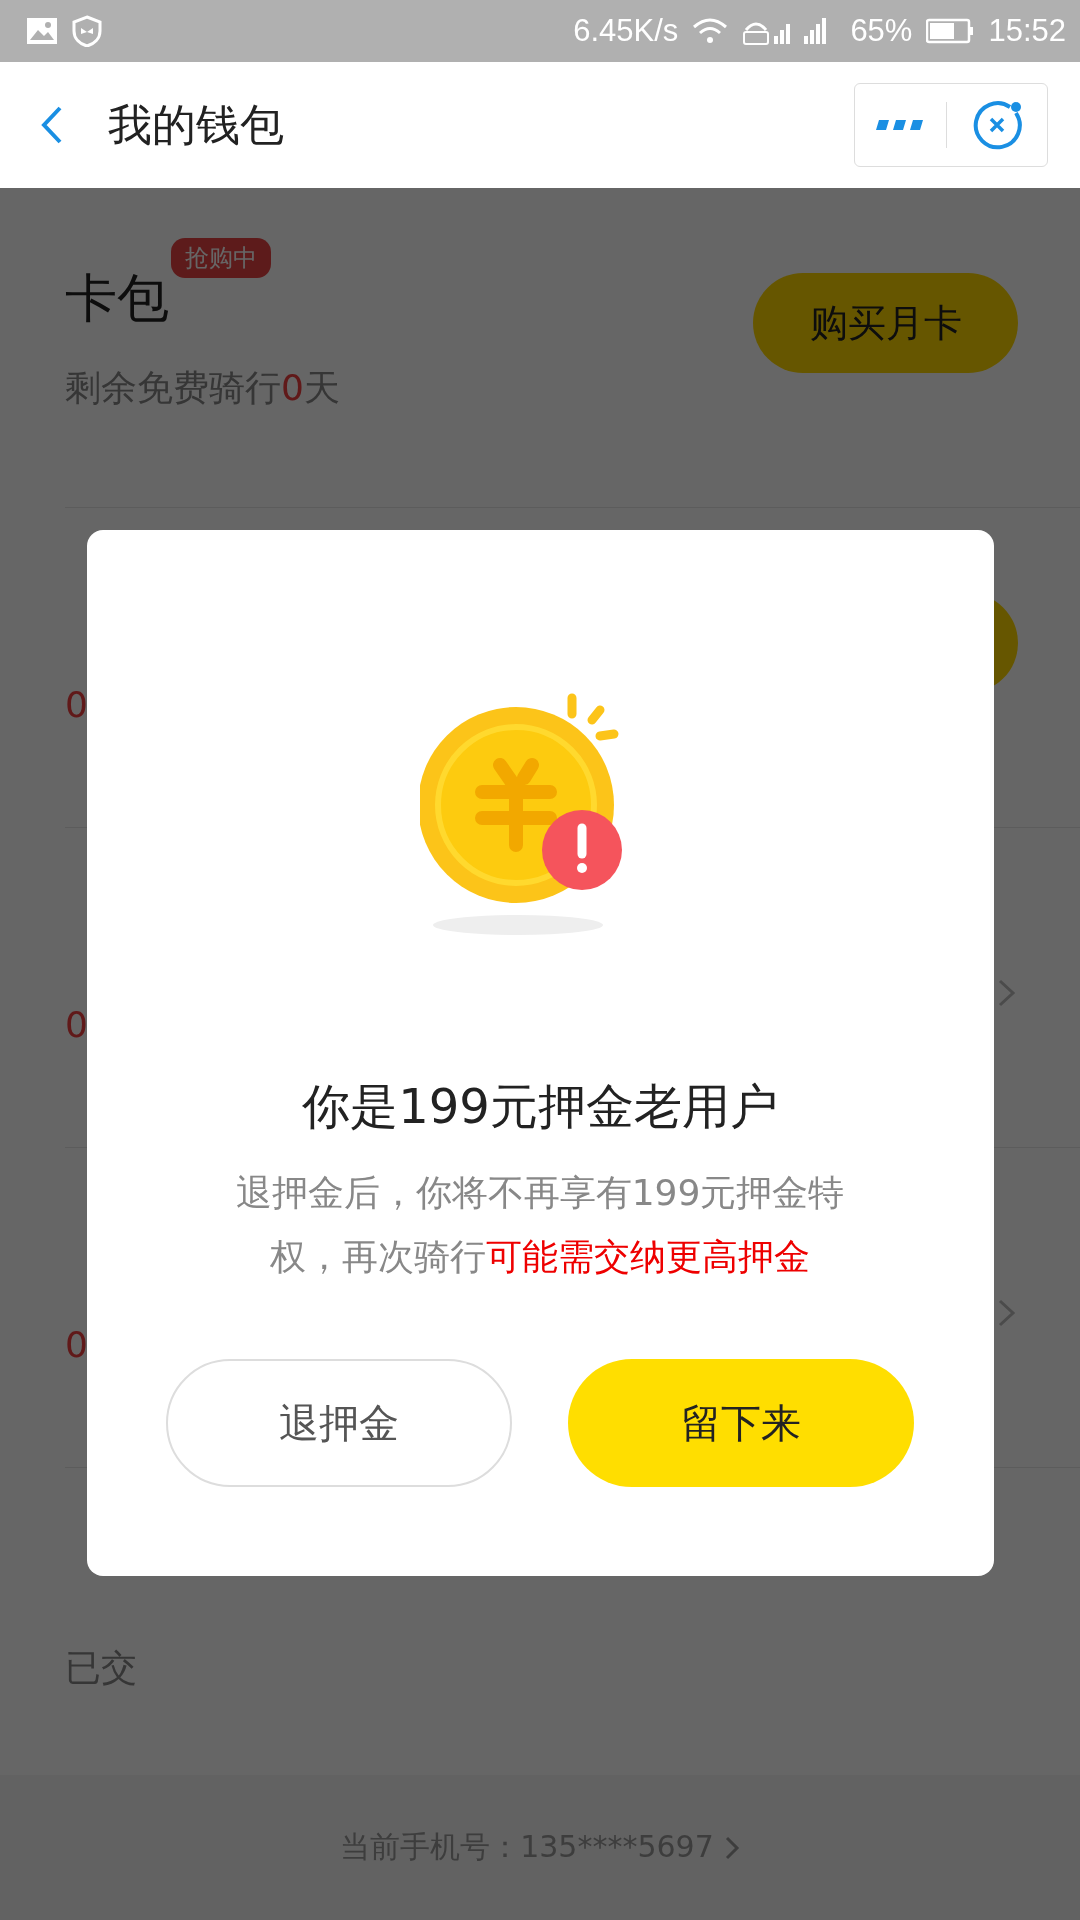  What do you see at coordinates (221, 258) in the screenshot?
I see `promo-badge: 抢购中` at bounding box center [221, 258].